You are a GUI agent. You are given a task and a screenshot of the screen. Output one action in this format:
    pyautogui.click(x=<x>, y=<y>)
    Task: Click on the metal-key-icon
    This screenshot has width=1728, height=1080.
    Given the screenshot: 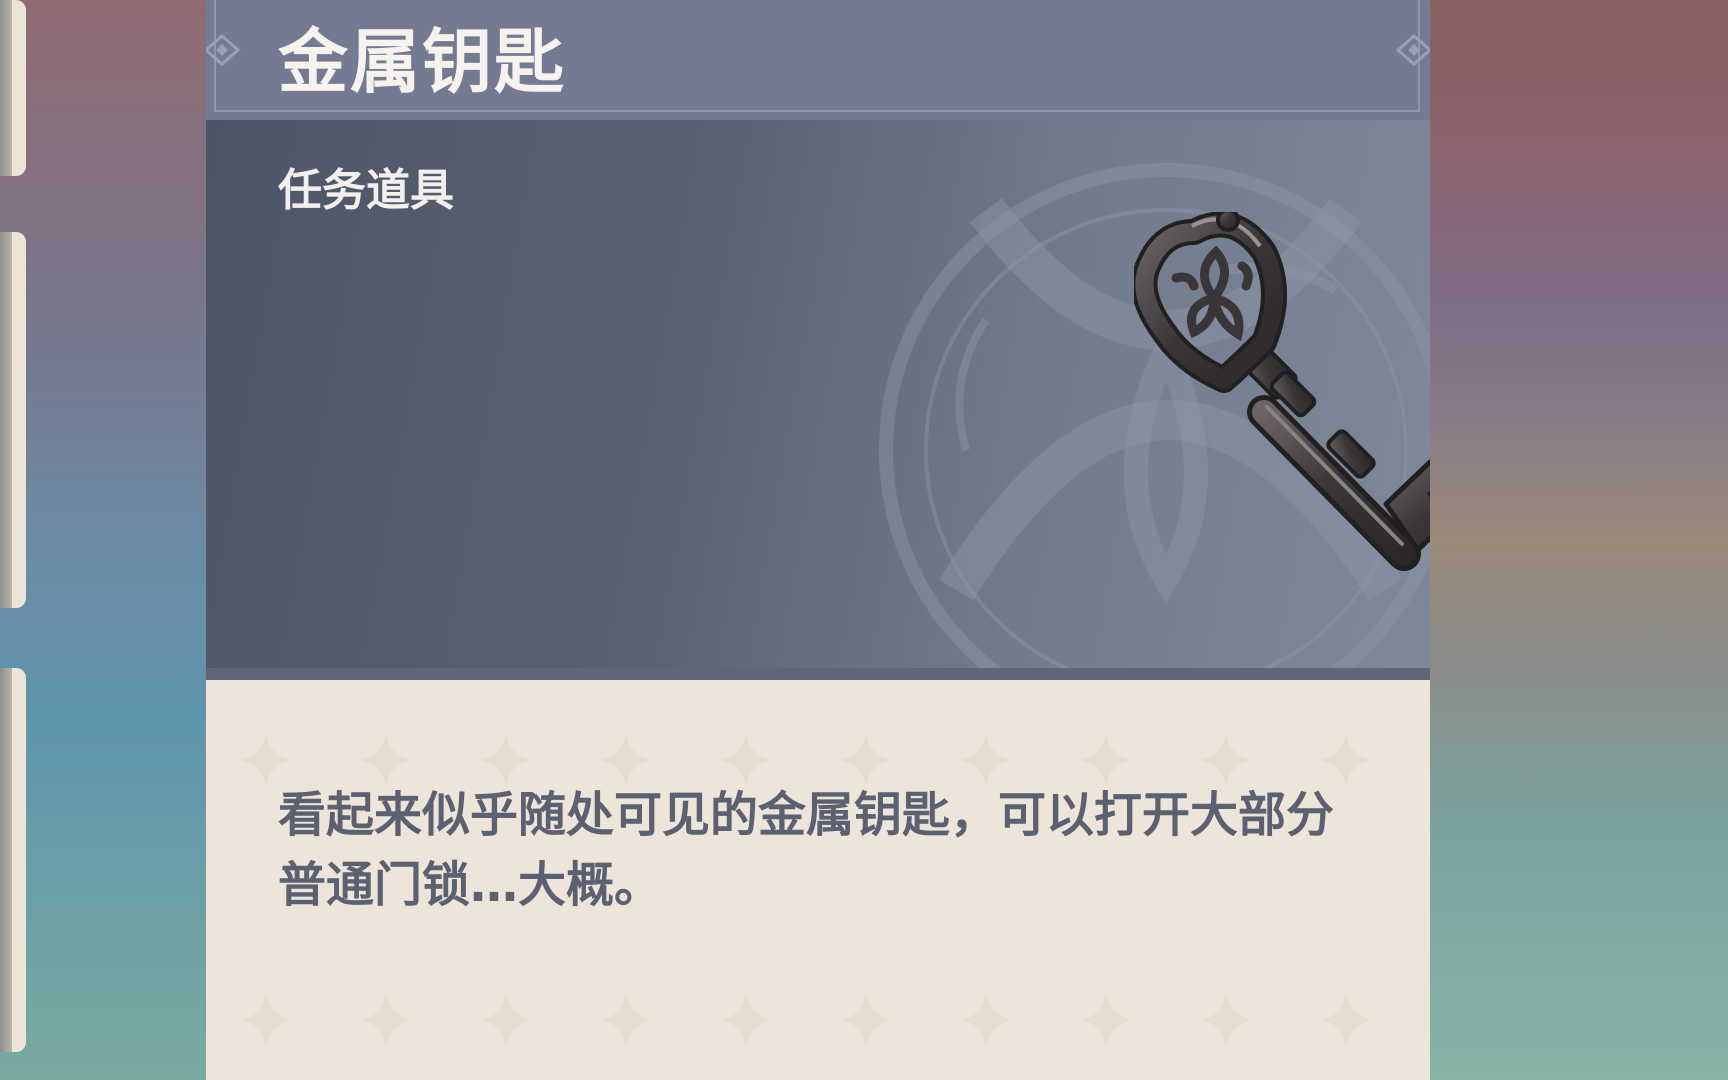 What is the action you would take?
    pyautogui.click(x=1282, y=391)
    